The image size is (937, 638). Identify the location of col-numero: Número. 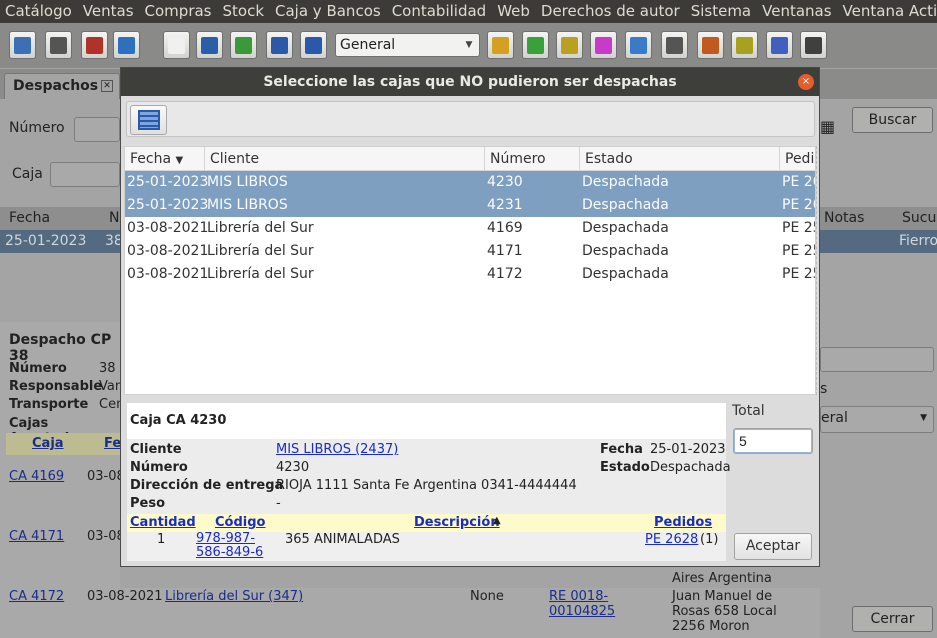
(532, 159).